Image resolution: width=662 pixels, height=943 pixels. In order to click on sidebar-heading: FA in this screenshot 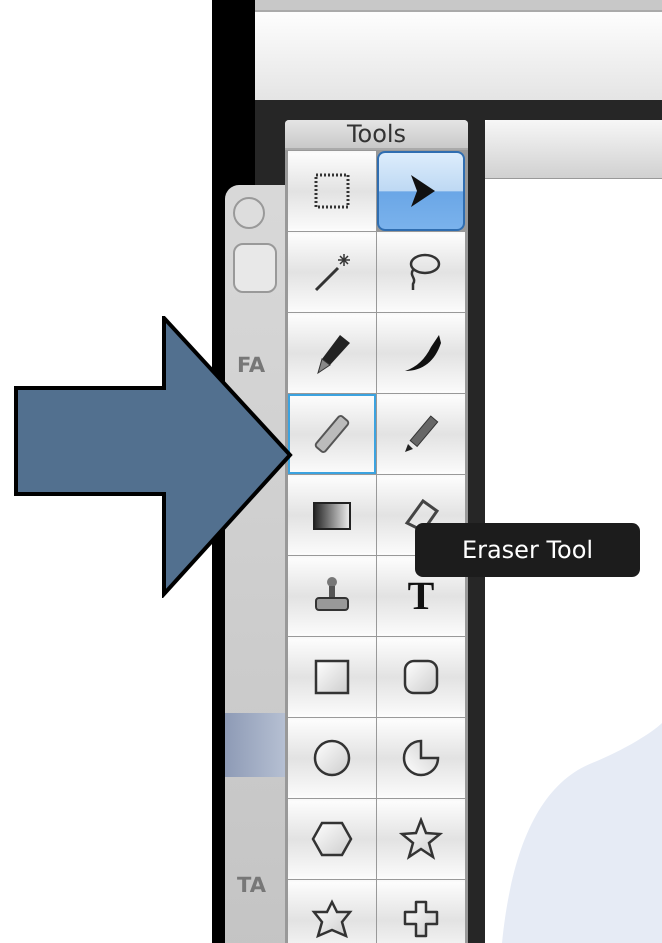, I will do `click(251, 365)`.